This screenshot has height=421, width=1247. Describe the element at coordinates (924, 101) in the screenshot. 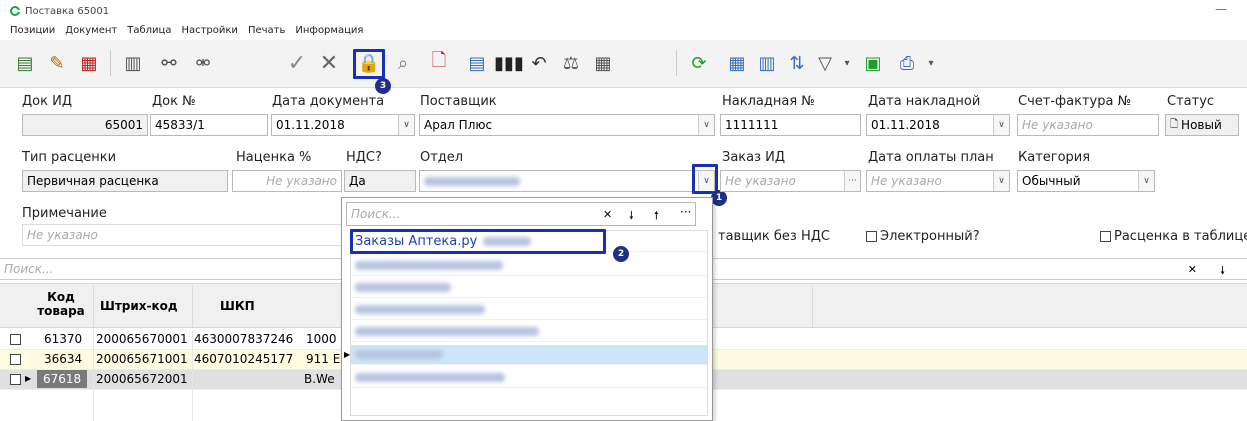

I see `invoice-date-label: Дата накладной` at that location.